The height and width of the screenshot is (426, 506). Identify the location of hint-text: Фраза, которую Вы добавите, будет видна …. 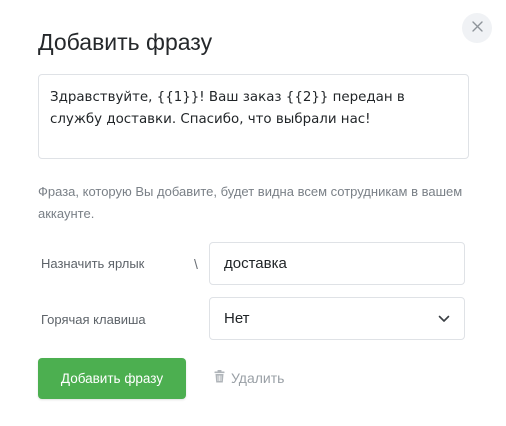
(250, 202).